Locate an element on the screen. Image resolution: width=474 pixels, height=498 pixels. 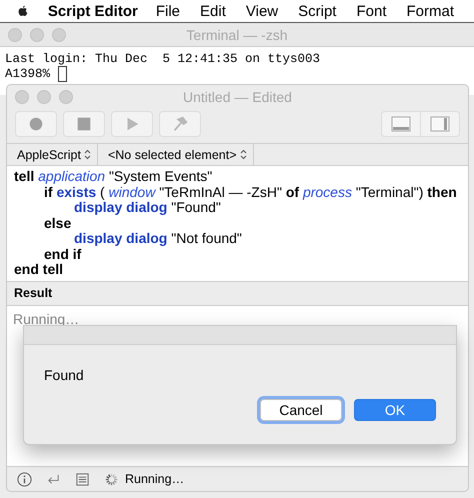
circle-icon is located at coordinates (36, 124).